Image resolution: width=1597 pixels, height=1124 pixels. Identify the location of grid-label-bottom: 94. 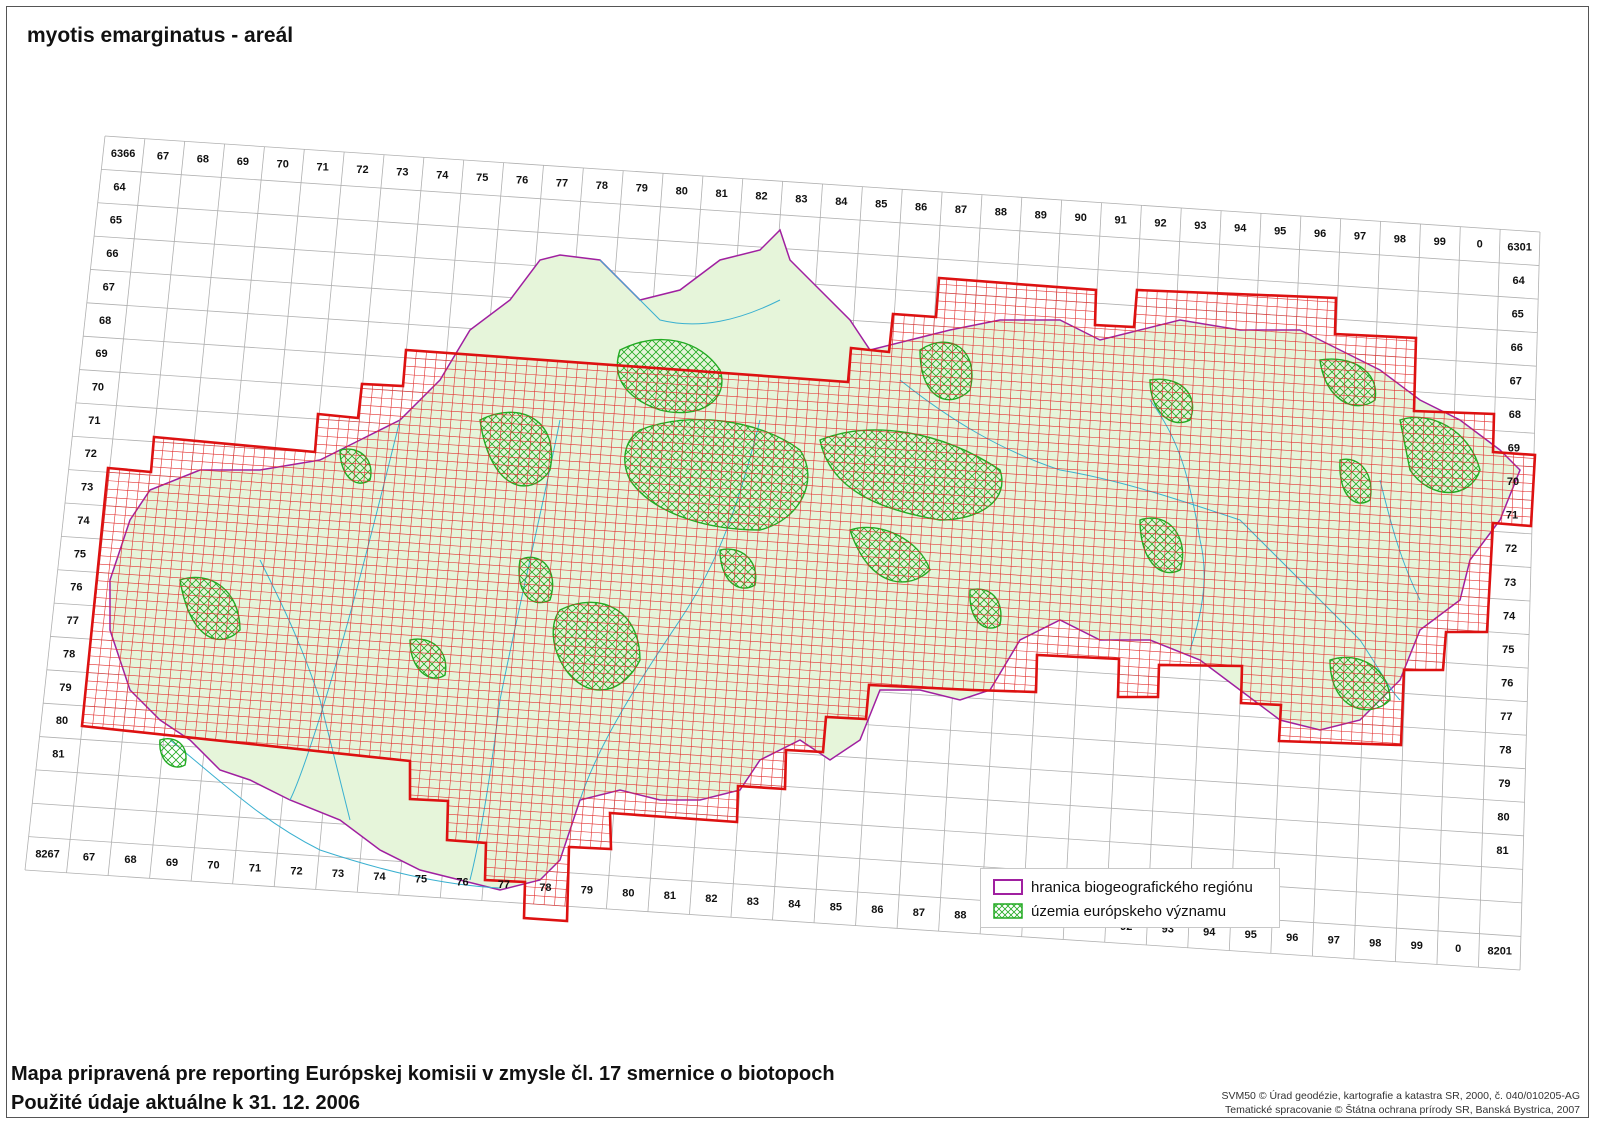
(1209, 932).